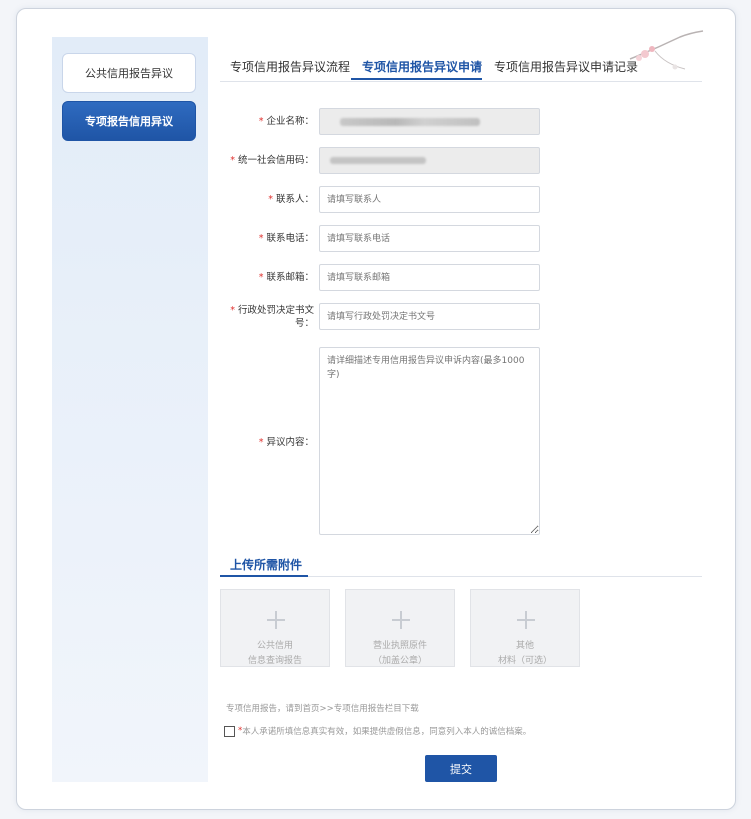 This screenshot has width=751, height=819. I want to click on objection-content-row: * 异议内容：, so click(381, 441).